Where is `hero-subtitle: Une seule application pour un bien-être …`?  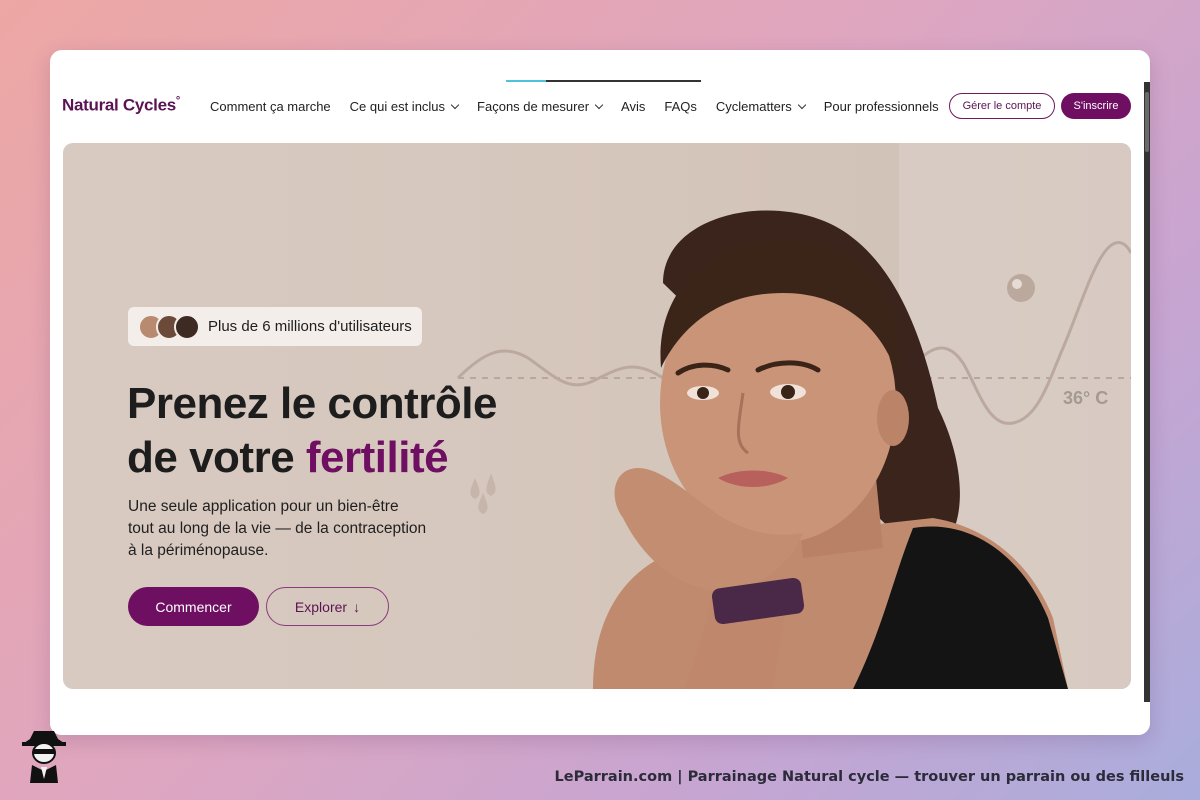 hero-subtitle: Une seule application pour un bien-être … is located at coordinates (277, 528).